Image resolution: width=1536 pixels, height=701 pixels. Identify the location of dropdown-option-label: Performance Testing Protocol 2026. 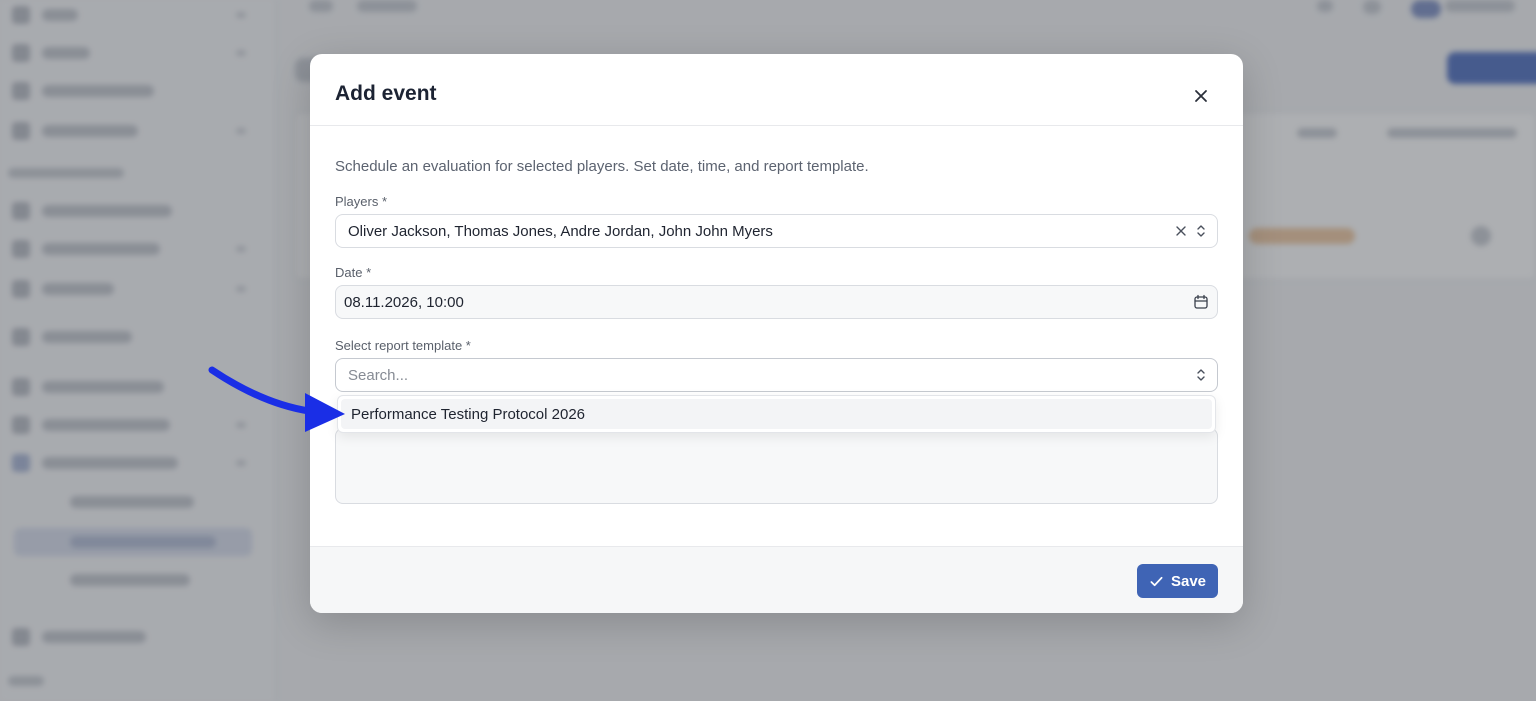
(468, 414).